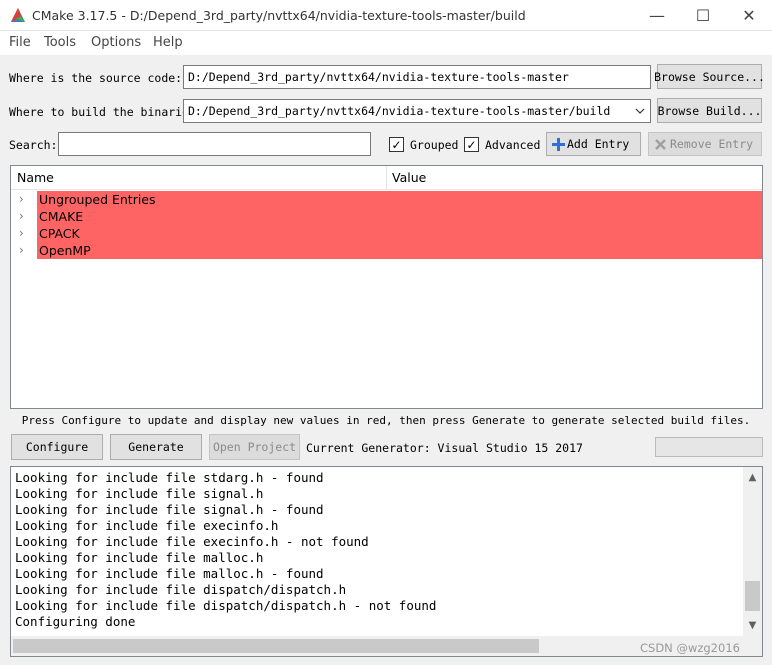  What do you see at coordinates (156, 447) in the screenshot?
I see `generate-button: Generate` at bounding box center [156, 447].